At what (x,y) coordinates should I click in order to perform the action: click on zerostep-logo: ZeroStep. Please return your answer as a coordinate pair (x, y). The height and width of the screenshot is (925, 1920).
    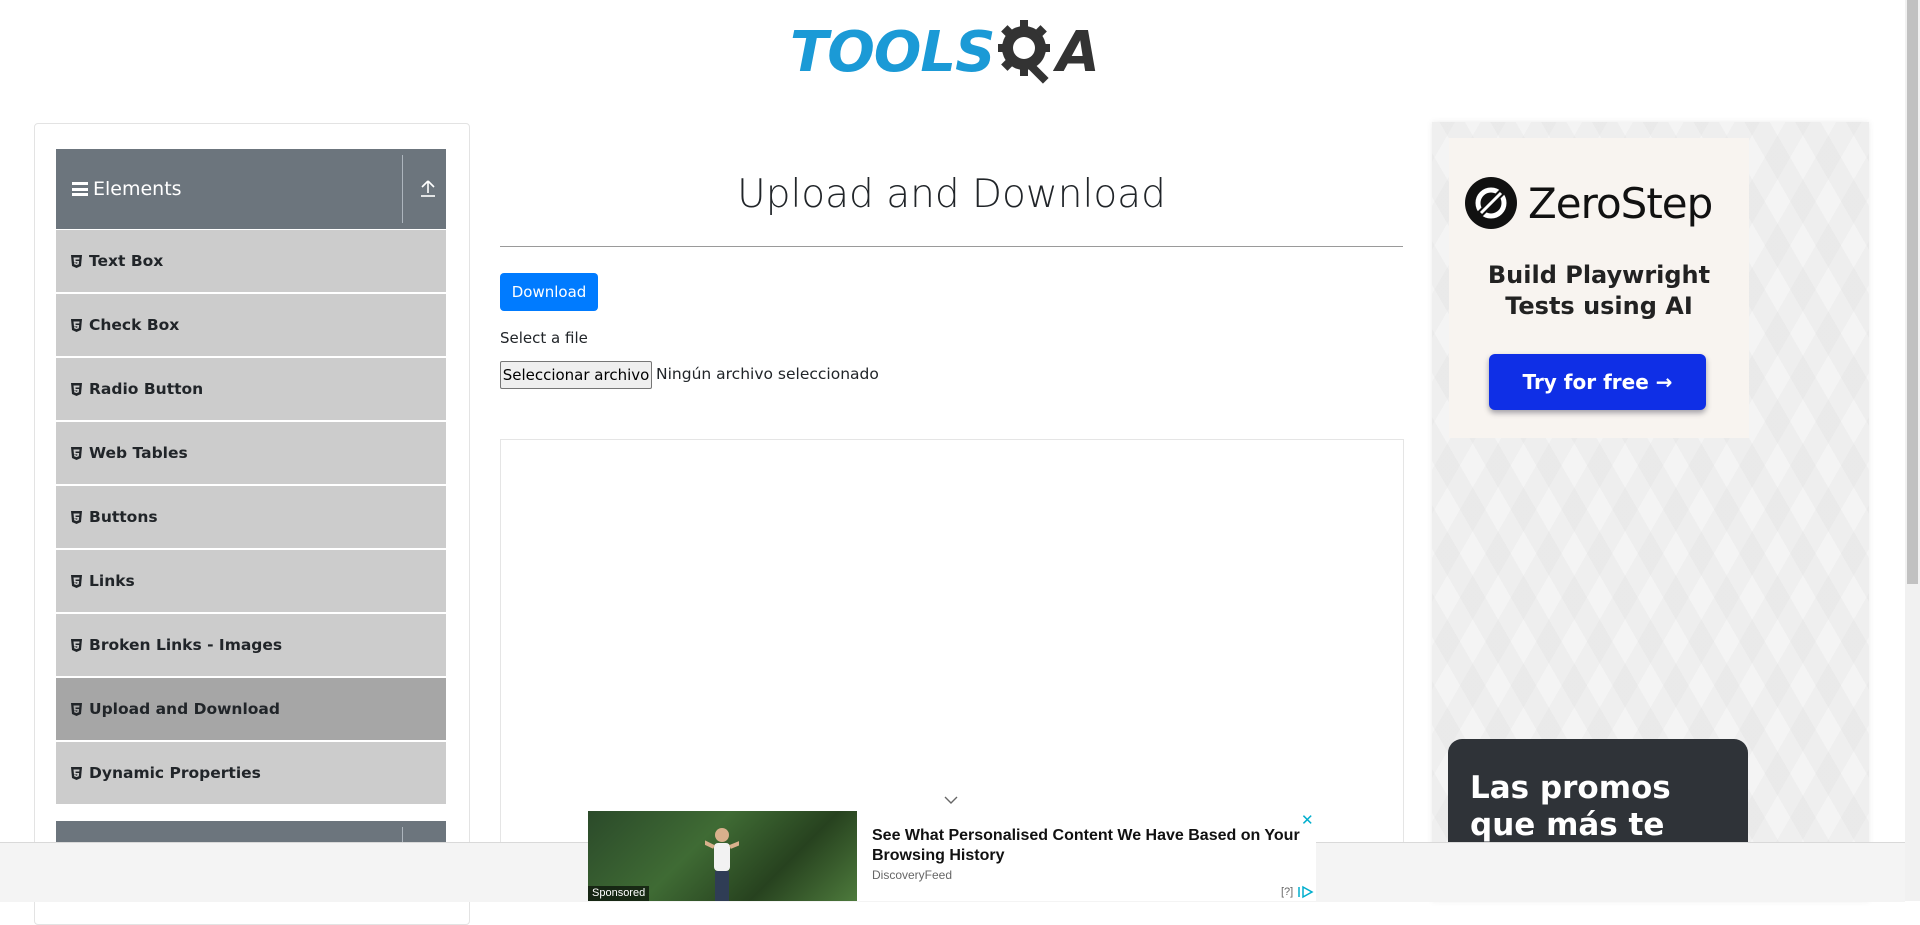
    Looking at the image, I should click on (1588, 203).